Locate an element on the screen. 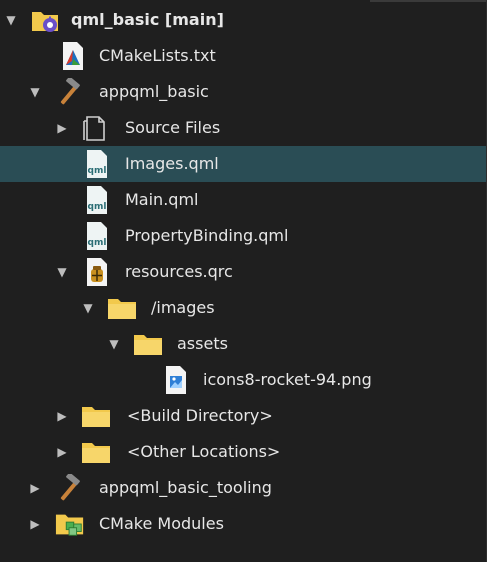 Image resolution: width=487 pixels, height=562 pixels. tree-item-appqml-basic: ▼ appqml_basic is located at coordinates (243, 92).